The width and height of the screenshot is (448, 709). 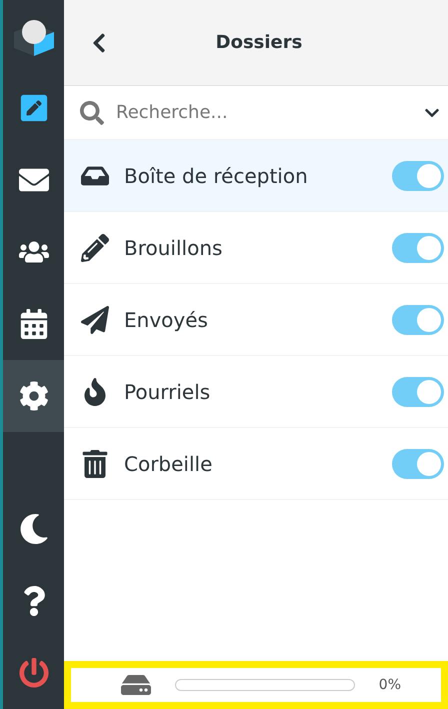 What do you see at coordinates (169, 464) in the screenshot?
I see `folder-name: Corbeille` at bounding box center [169, 464].